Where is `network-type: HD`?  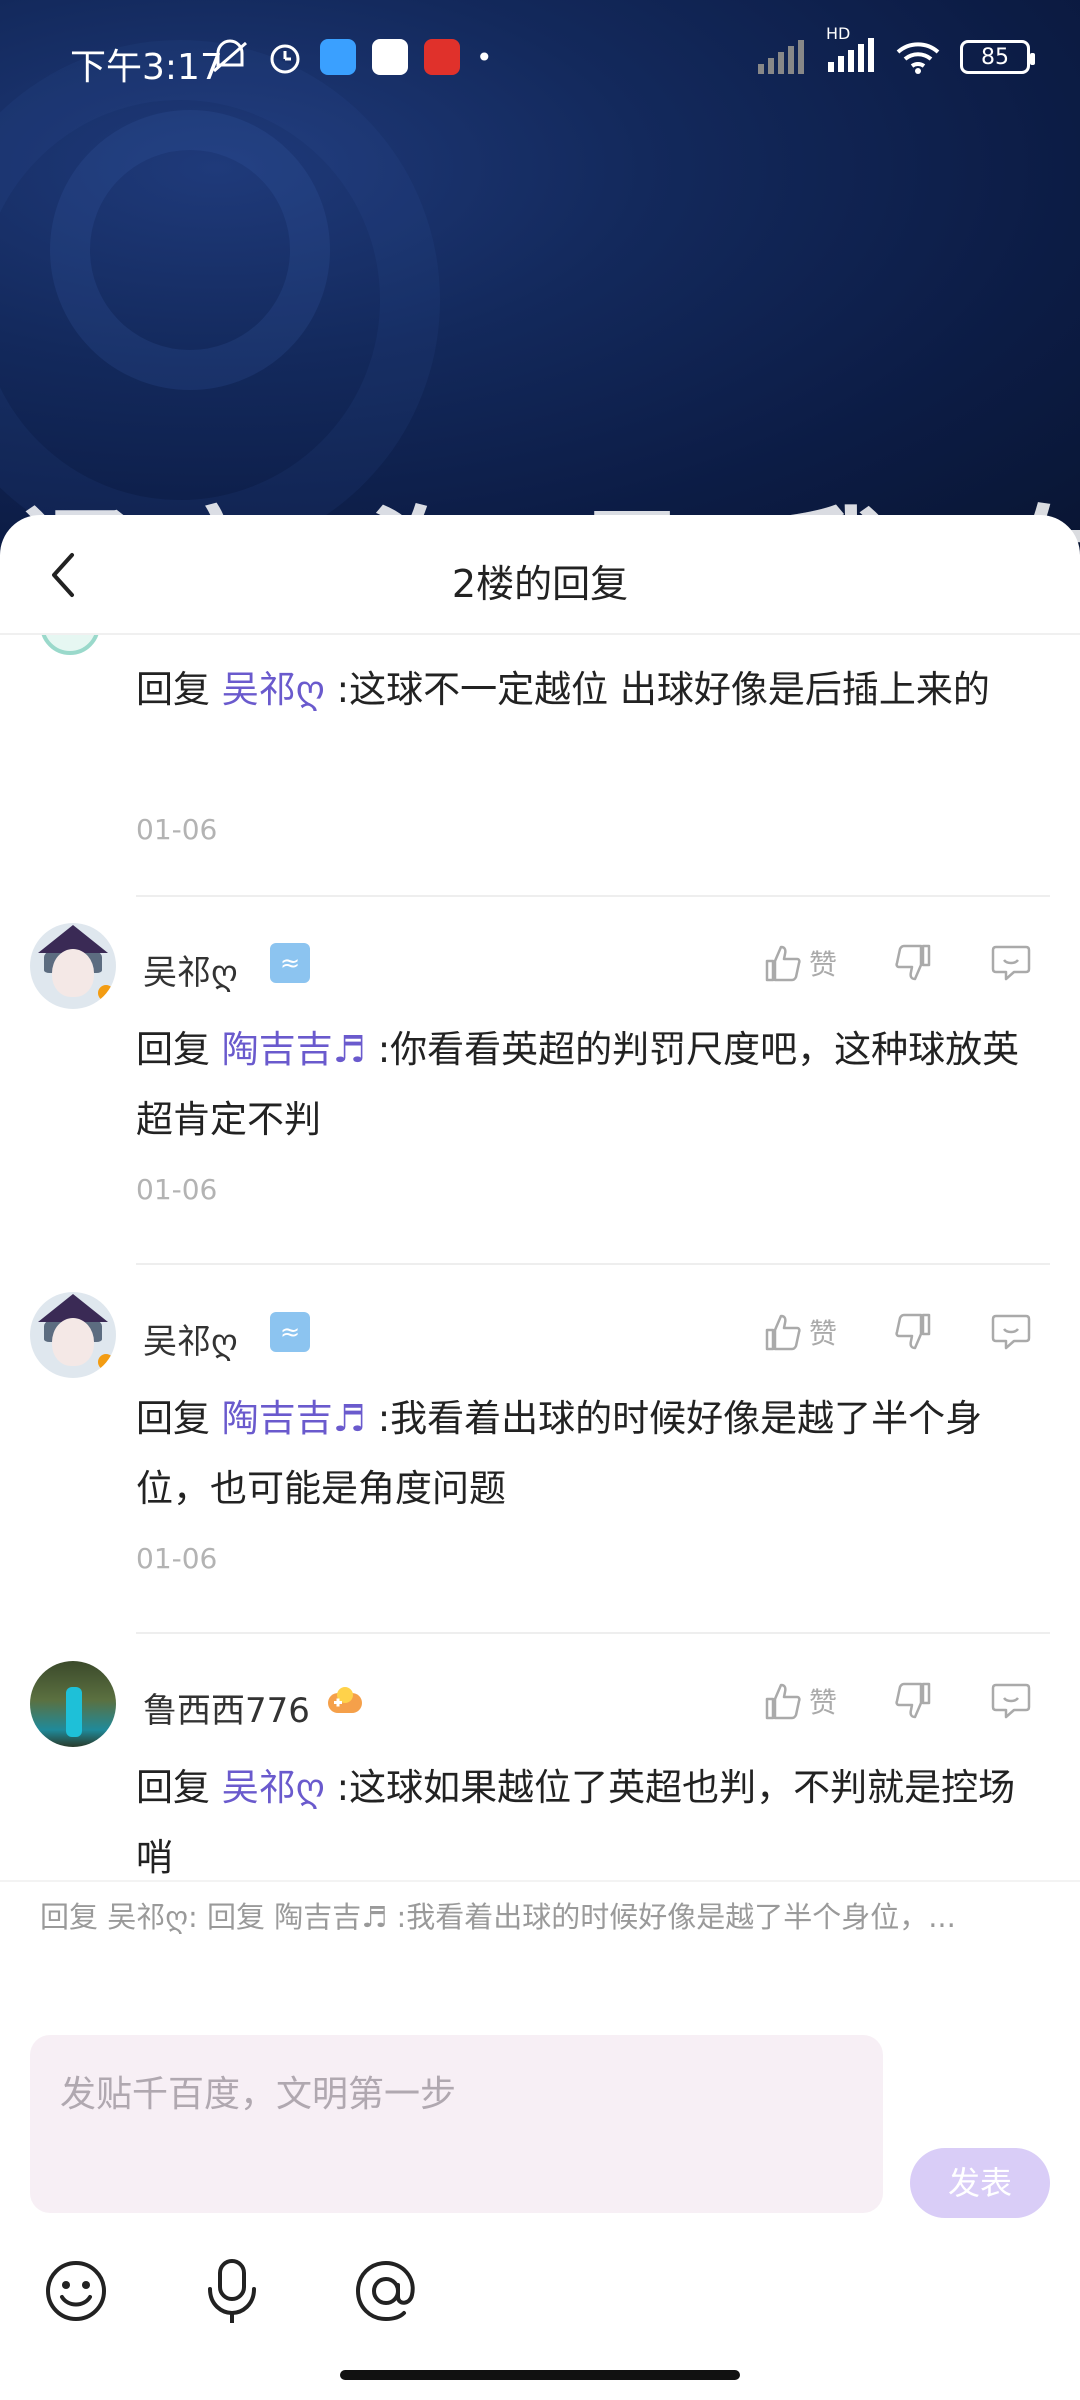
network-type: HD is located at coordinates (838, 33).